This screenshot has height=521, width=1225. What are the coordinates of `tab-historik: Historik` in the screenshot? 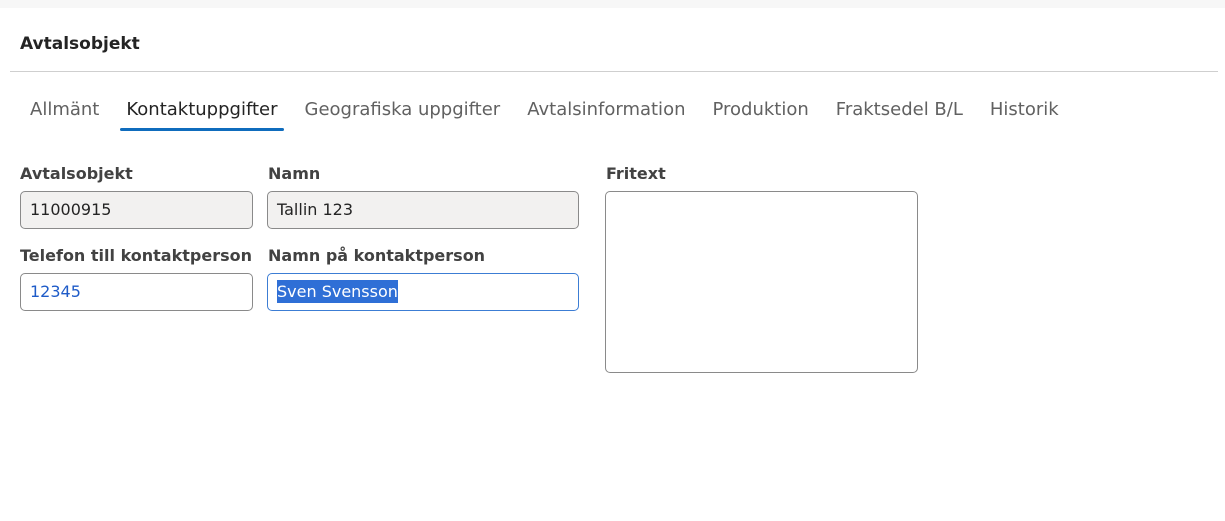 It's located at (1024, 111).